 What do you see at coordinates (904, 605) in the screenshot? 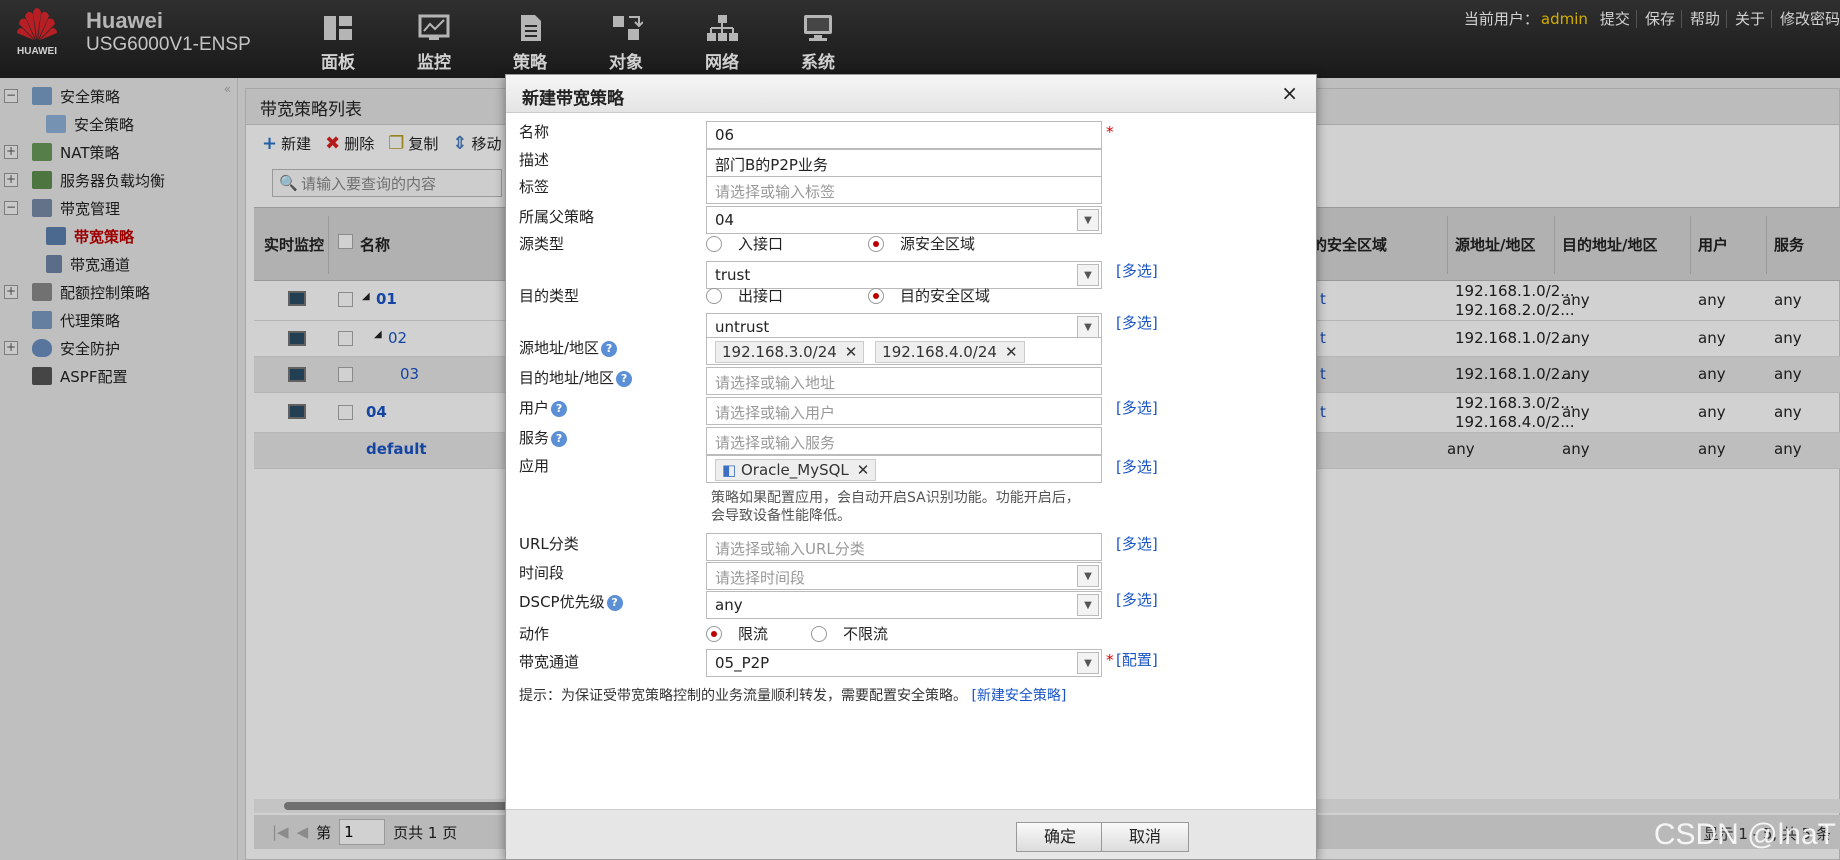
I see `dscp-select: any ▼` at bounding box center [904, 605].